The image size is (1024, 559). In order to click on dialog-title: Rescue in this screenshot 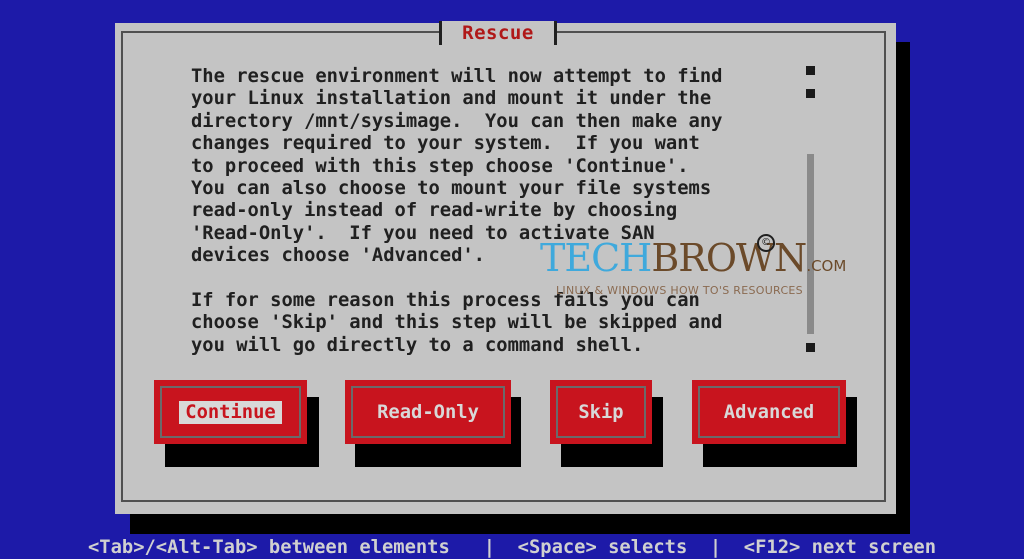, I will do `click(498, 33)`.